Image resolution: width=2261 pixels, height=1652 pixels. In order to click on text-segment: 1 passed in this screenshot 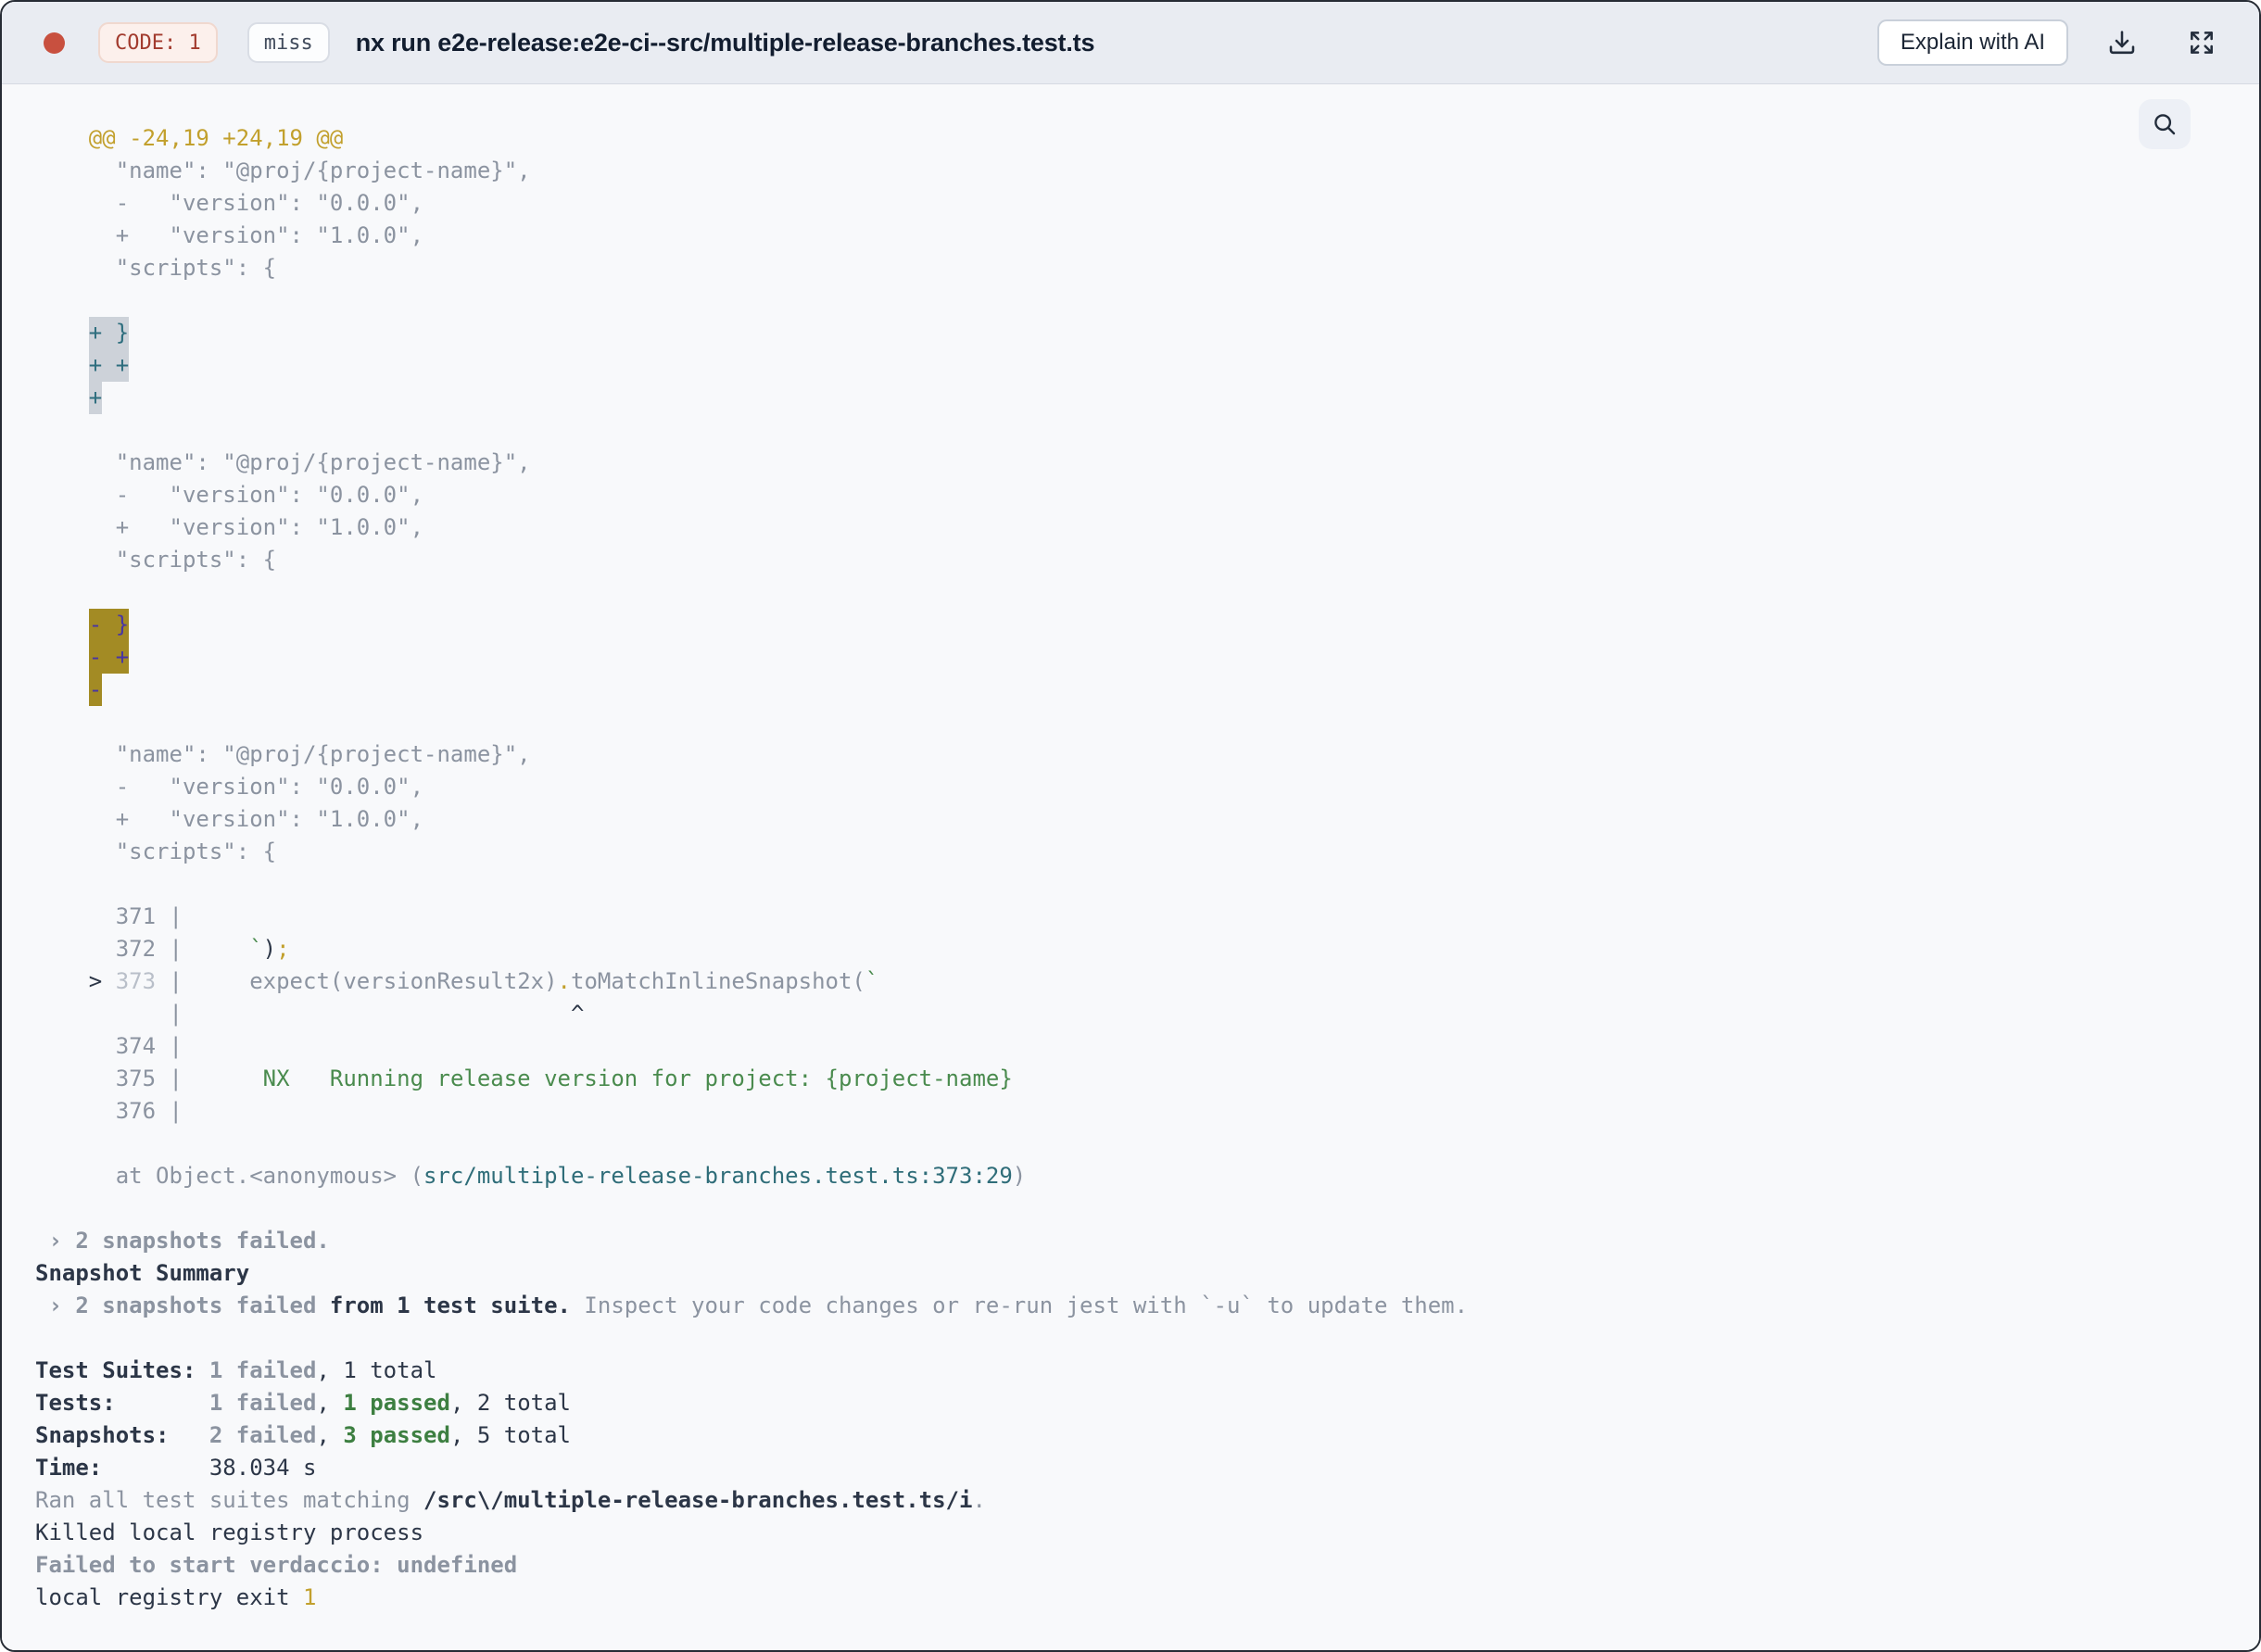, I will do `click(396, 1403)`.